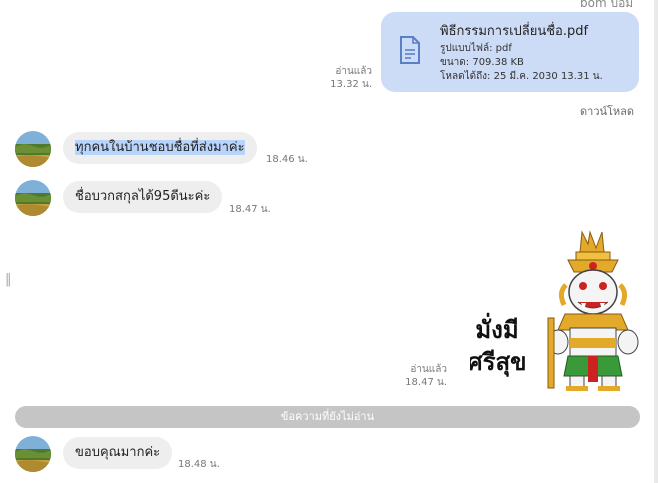  Describe the element at coordinates (8, 279) in the screenshot. I see `resize-handle-icon: ‖` at that location.